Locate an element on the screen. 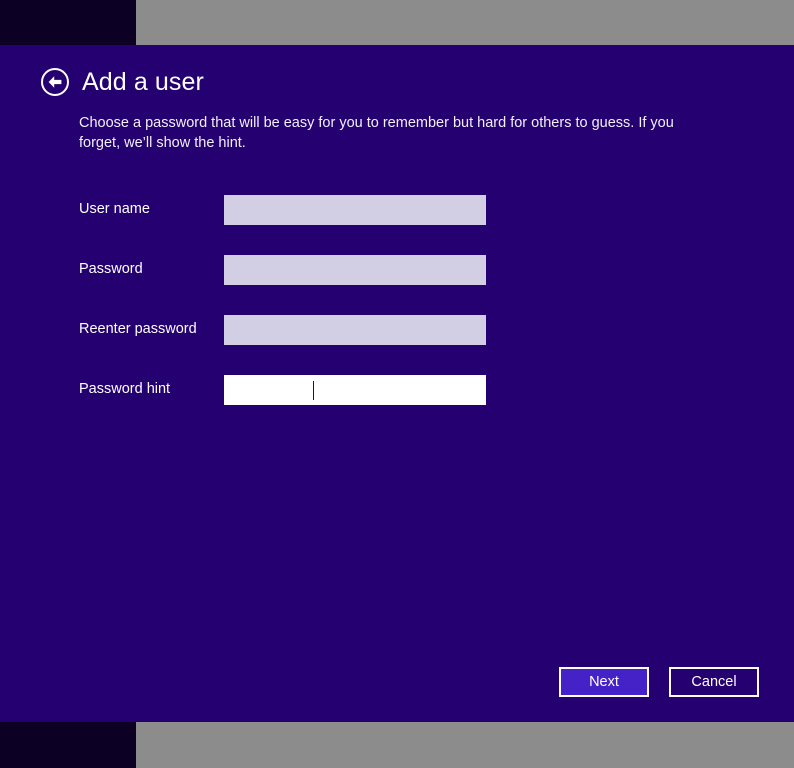 The height and width of the screenshot is (768, 794). back-button is located at coordinates (55, 82).